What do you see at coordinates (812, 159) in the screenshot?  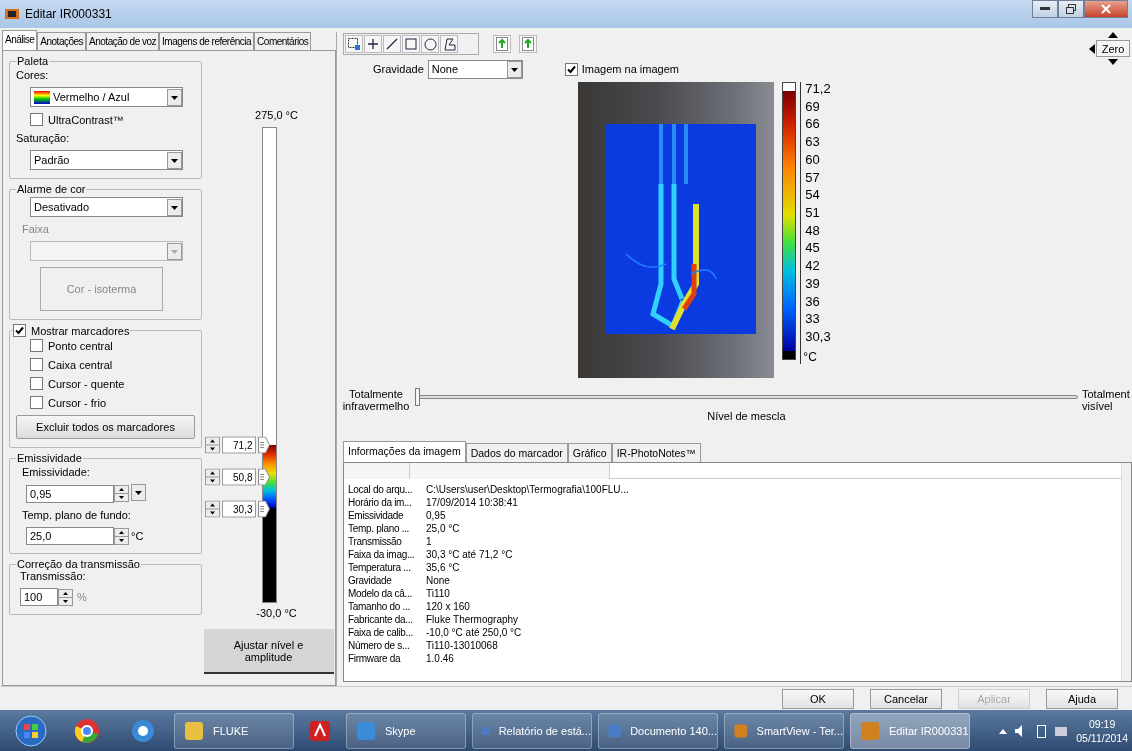 I see `tick-label: 60` at bounding box center [812, 159].